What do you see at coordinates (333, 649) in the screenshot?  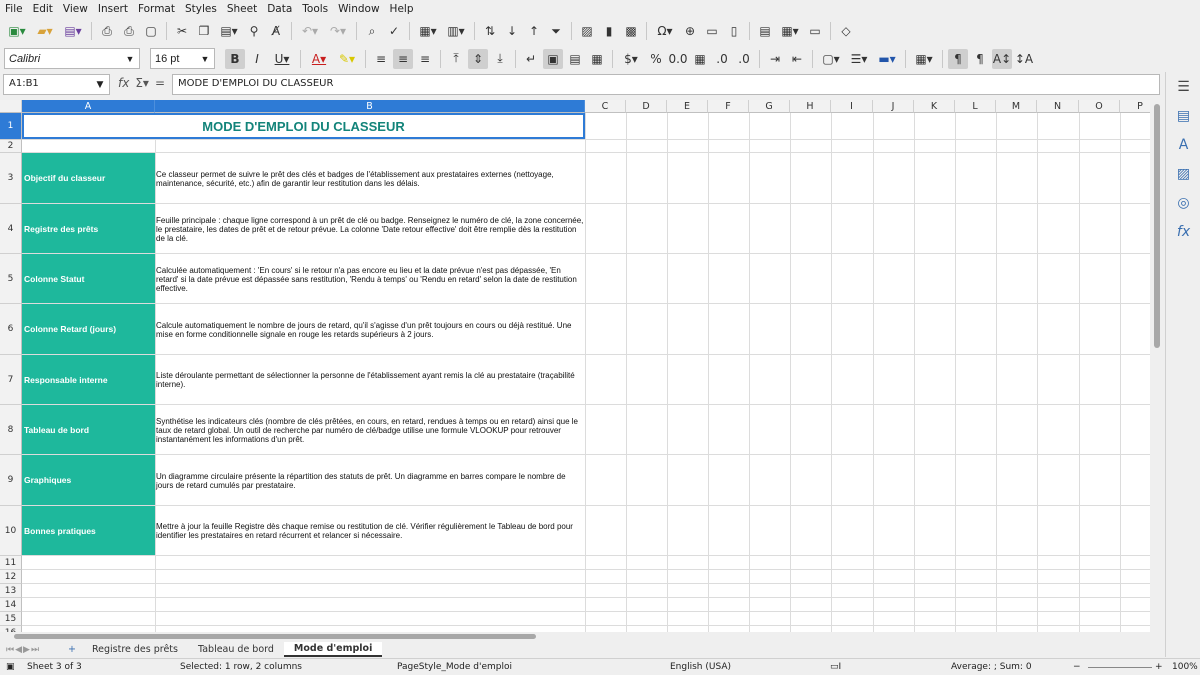 I see `tab-mode-d-emploi: Mode d'emploi` at bounding box center [333, 649].